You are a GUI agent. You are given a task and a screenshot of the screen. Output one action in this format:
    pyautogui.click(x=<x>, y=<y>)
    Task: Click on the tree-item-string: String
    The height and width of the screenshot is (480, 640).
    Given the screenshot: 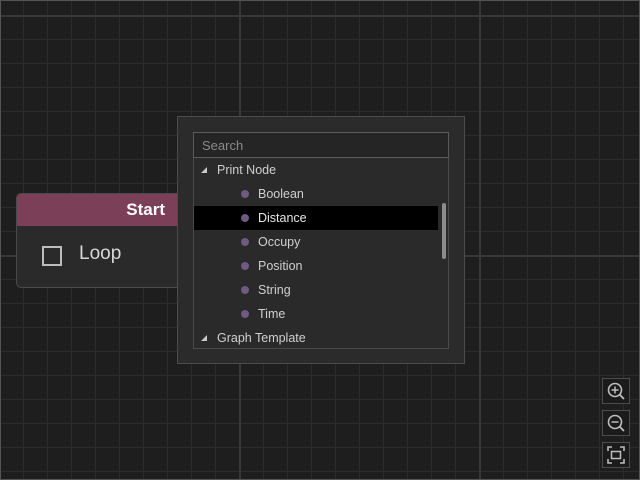 What is the action you would take?
    pyautogui.click(x=316, y=290)
    